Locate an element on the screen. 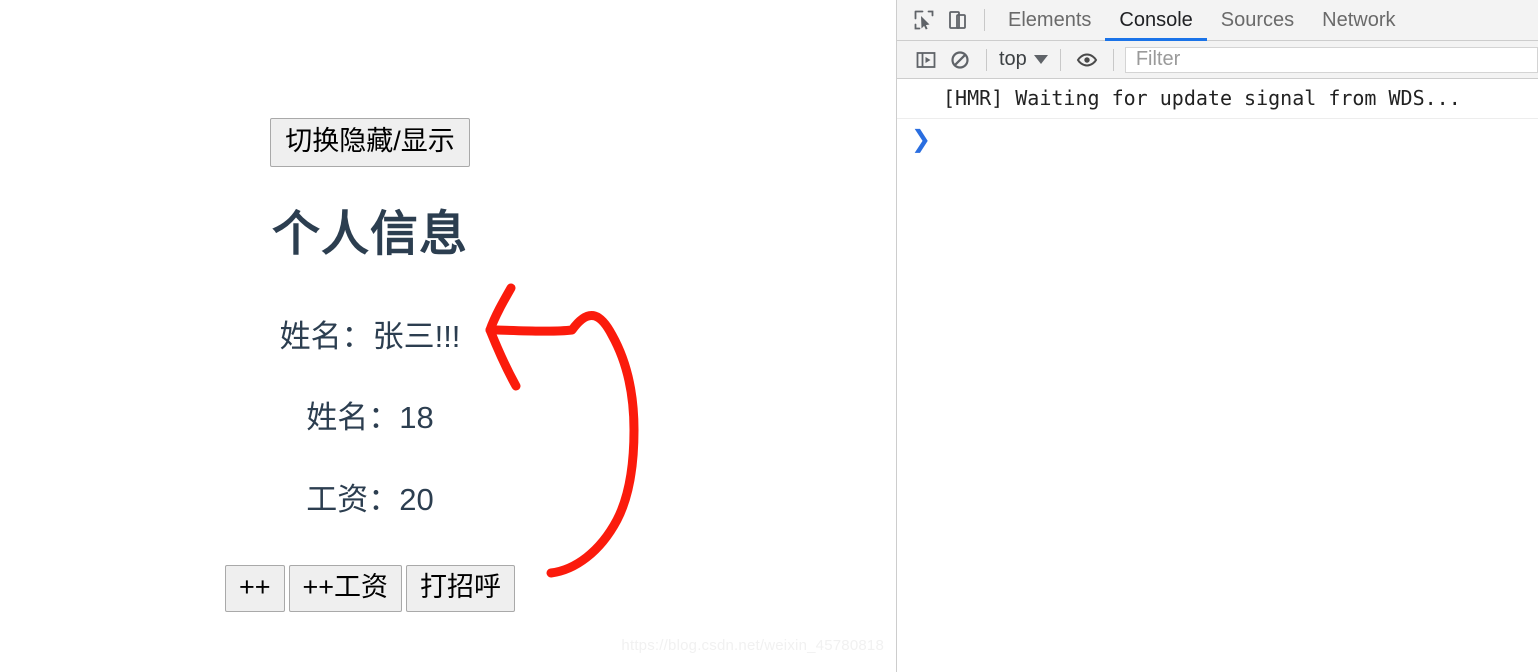  execution-context-selector: top is located at coordinates (1023, 59).